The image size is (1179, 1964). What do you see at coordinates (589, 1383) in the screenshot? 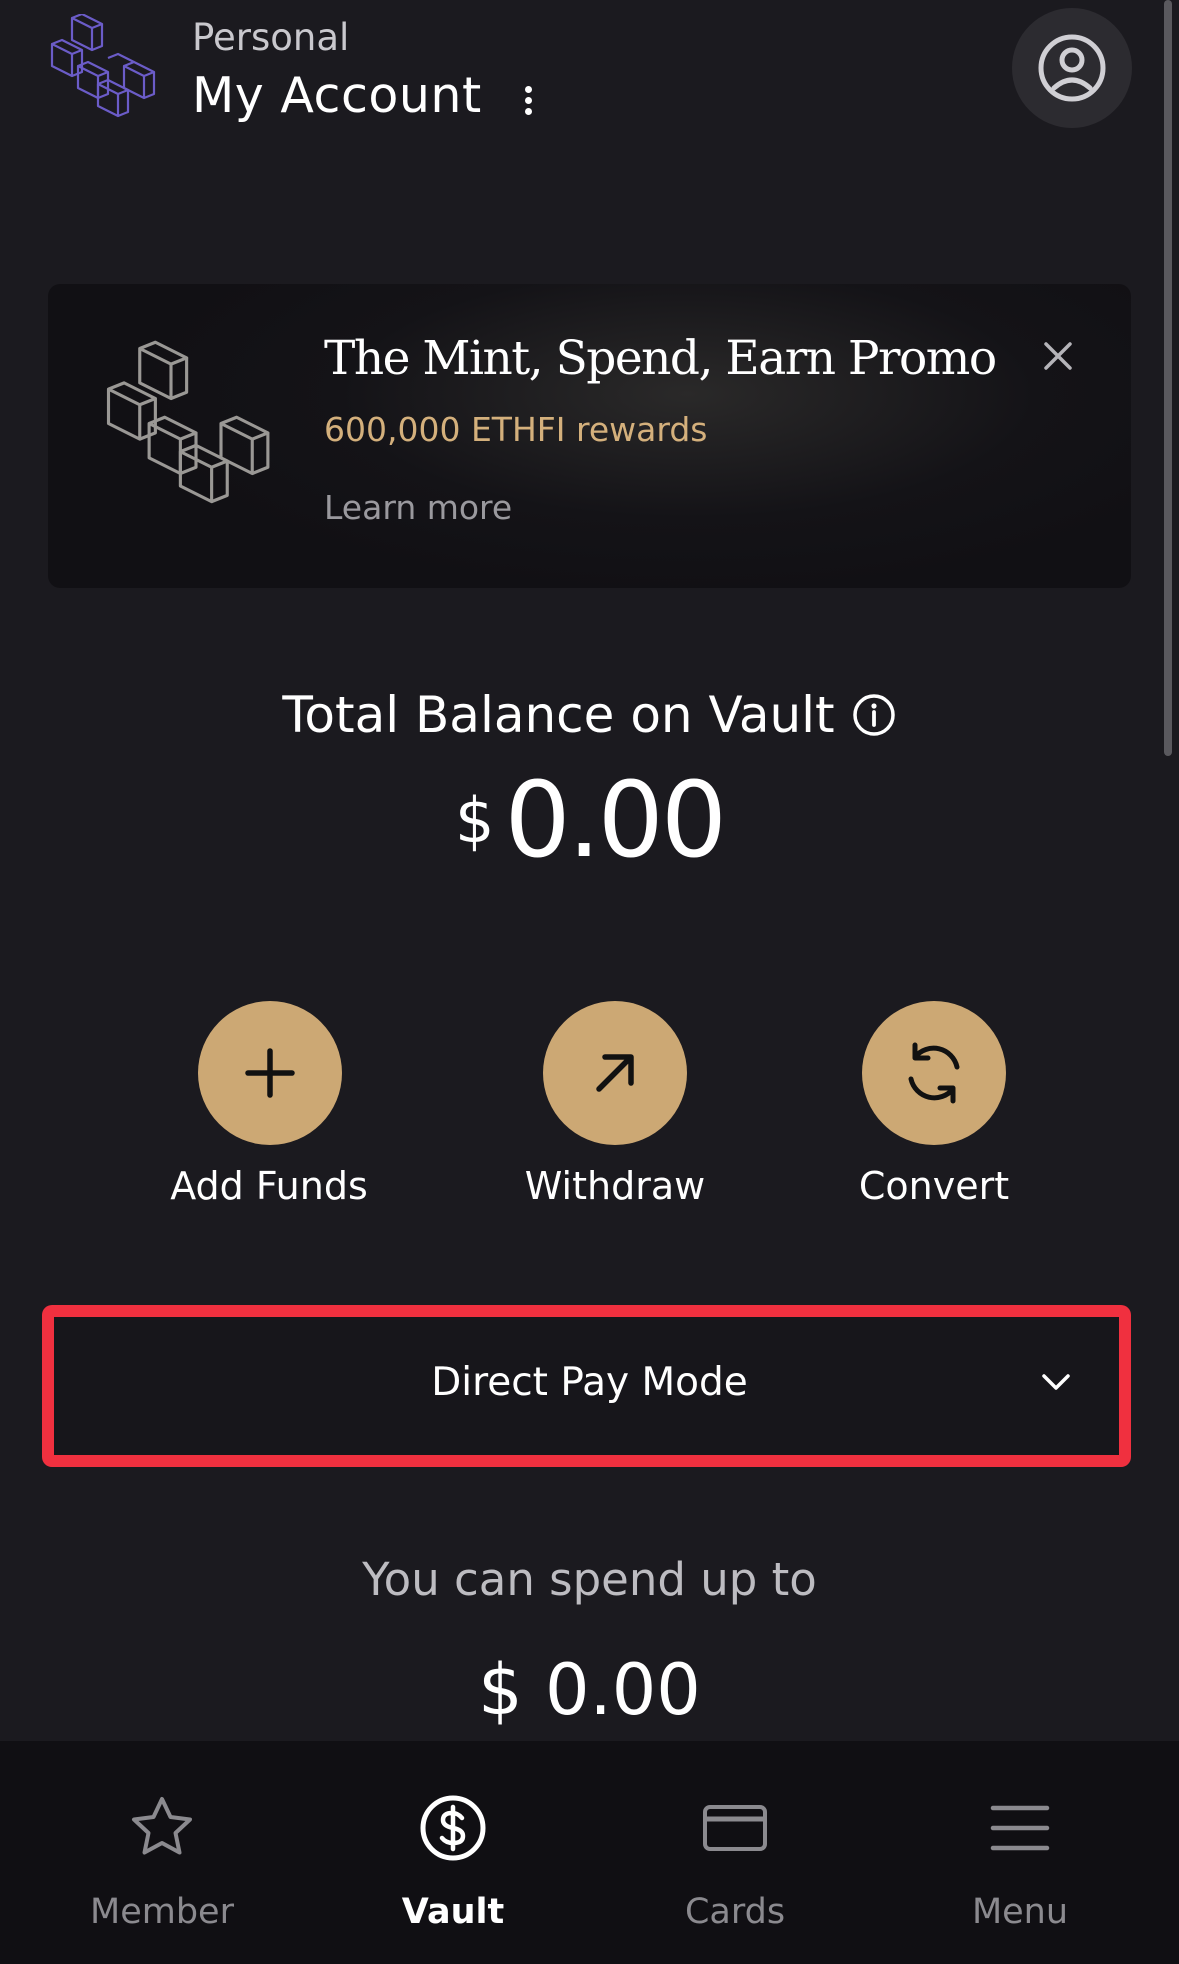
I see `payment-mode-value: Direct Pay Mode` at bounding box center [589, 1383].